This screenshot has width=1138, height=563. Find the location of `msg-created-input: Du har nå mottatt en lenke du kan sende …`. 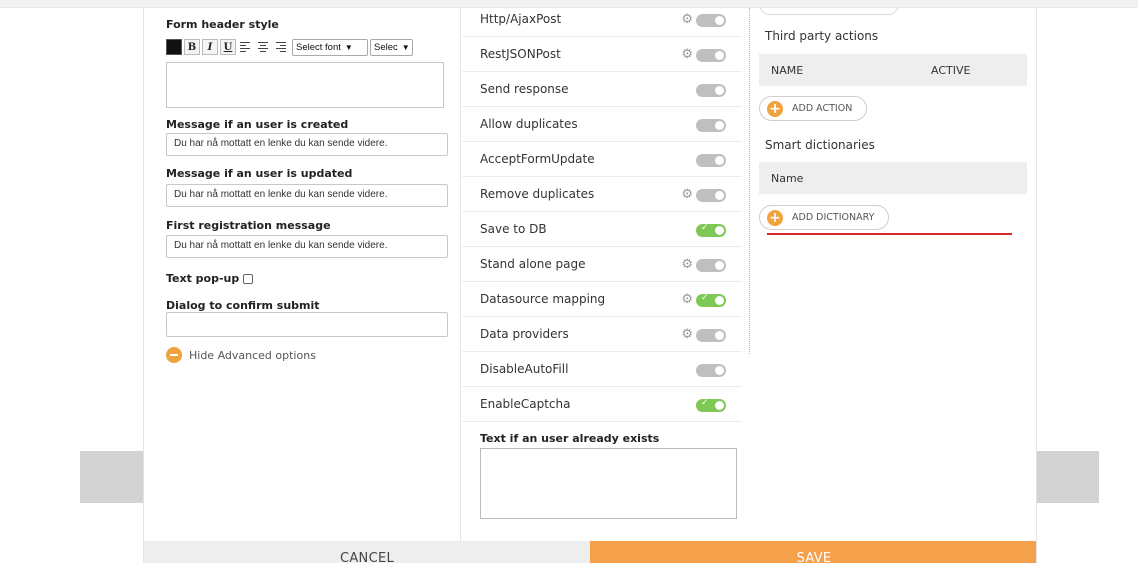

msg-created-input: Du har nå mottatt en lenke du kan sende … is located at coordinates (307, 144).